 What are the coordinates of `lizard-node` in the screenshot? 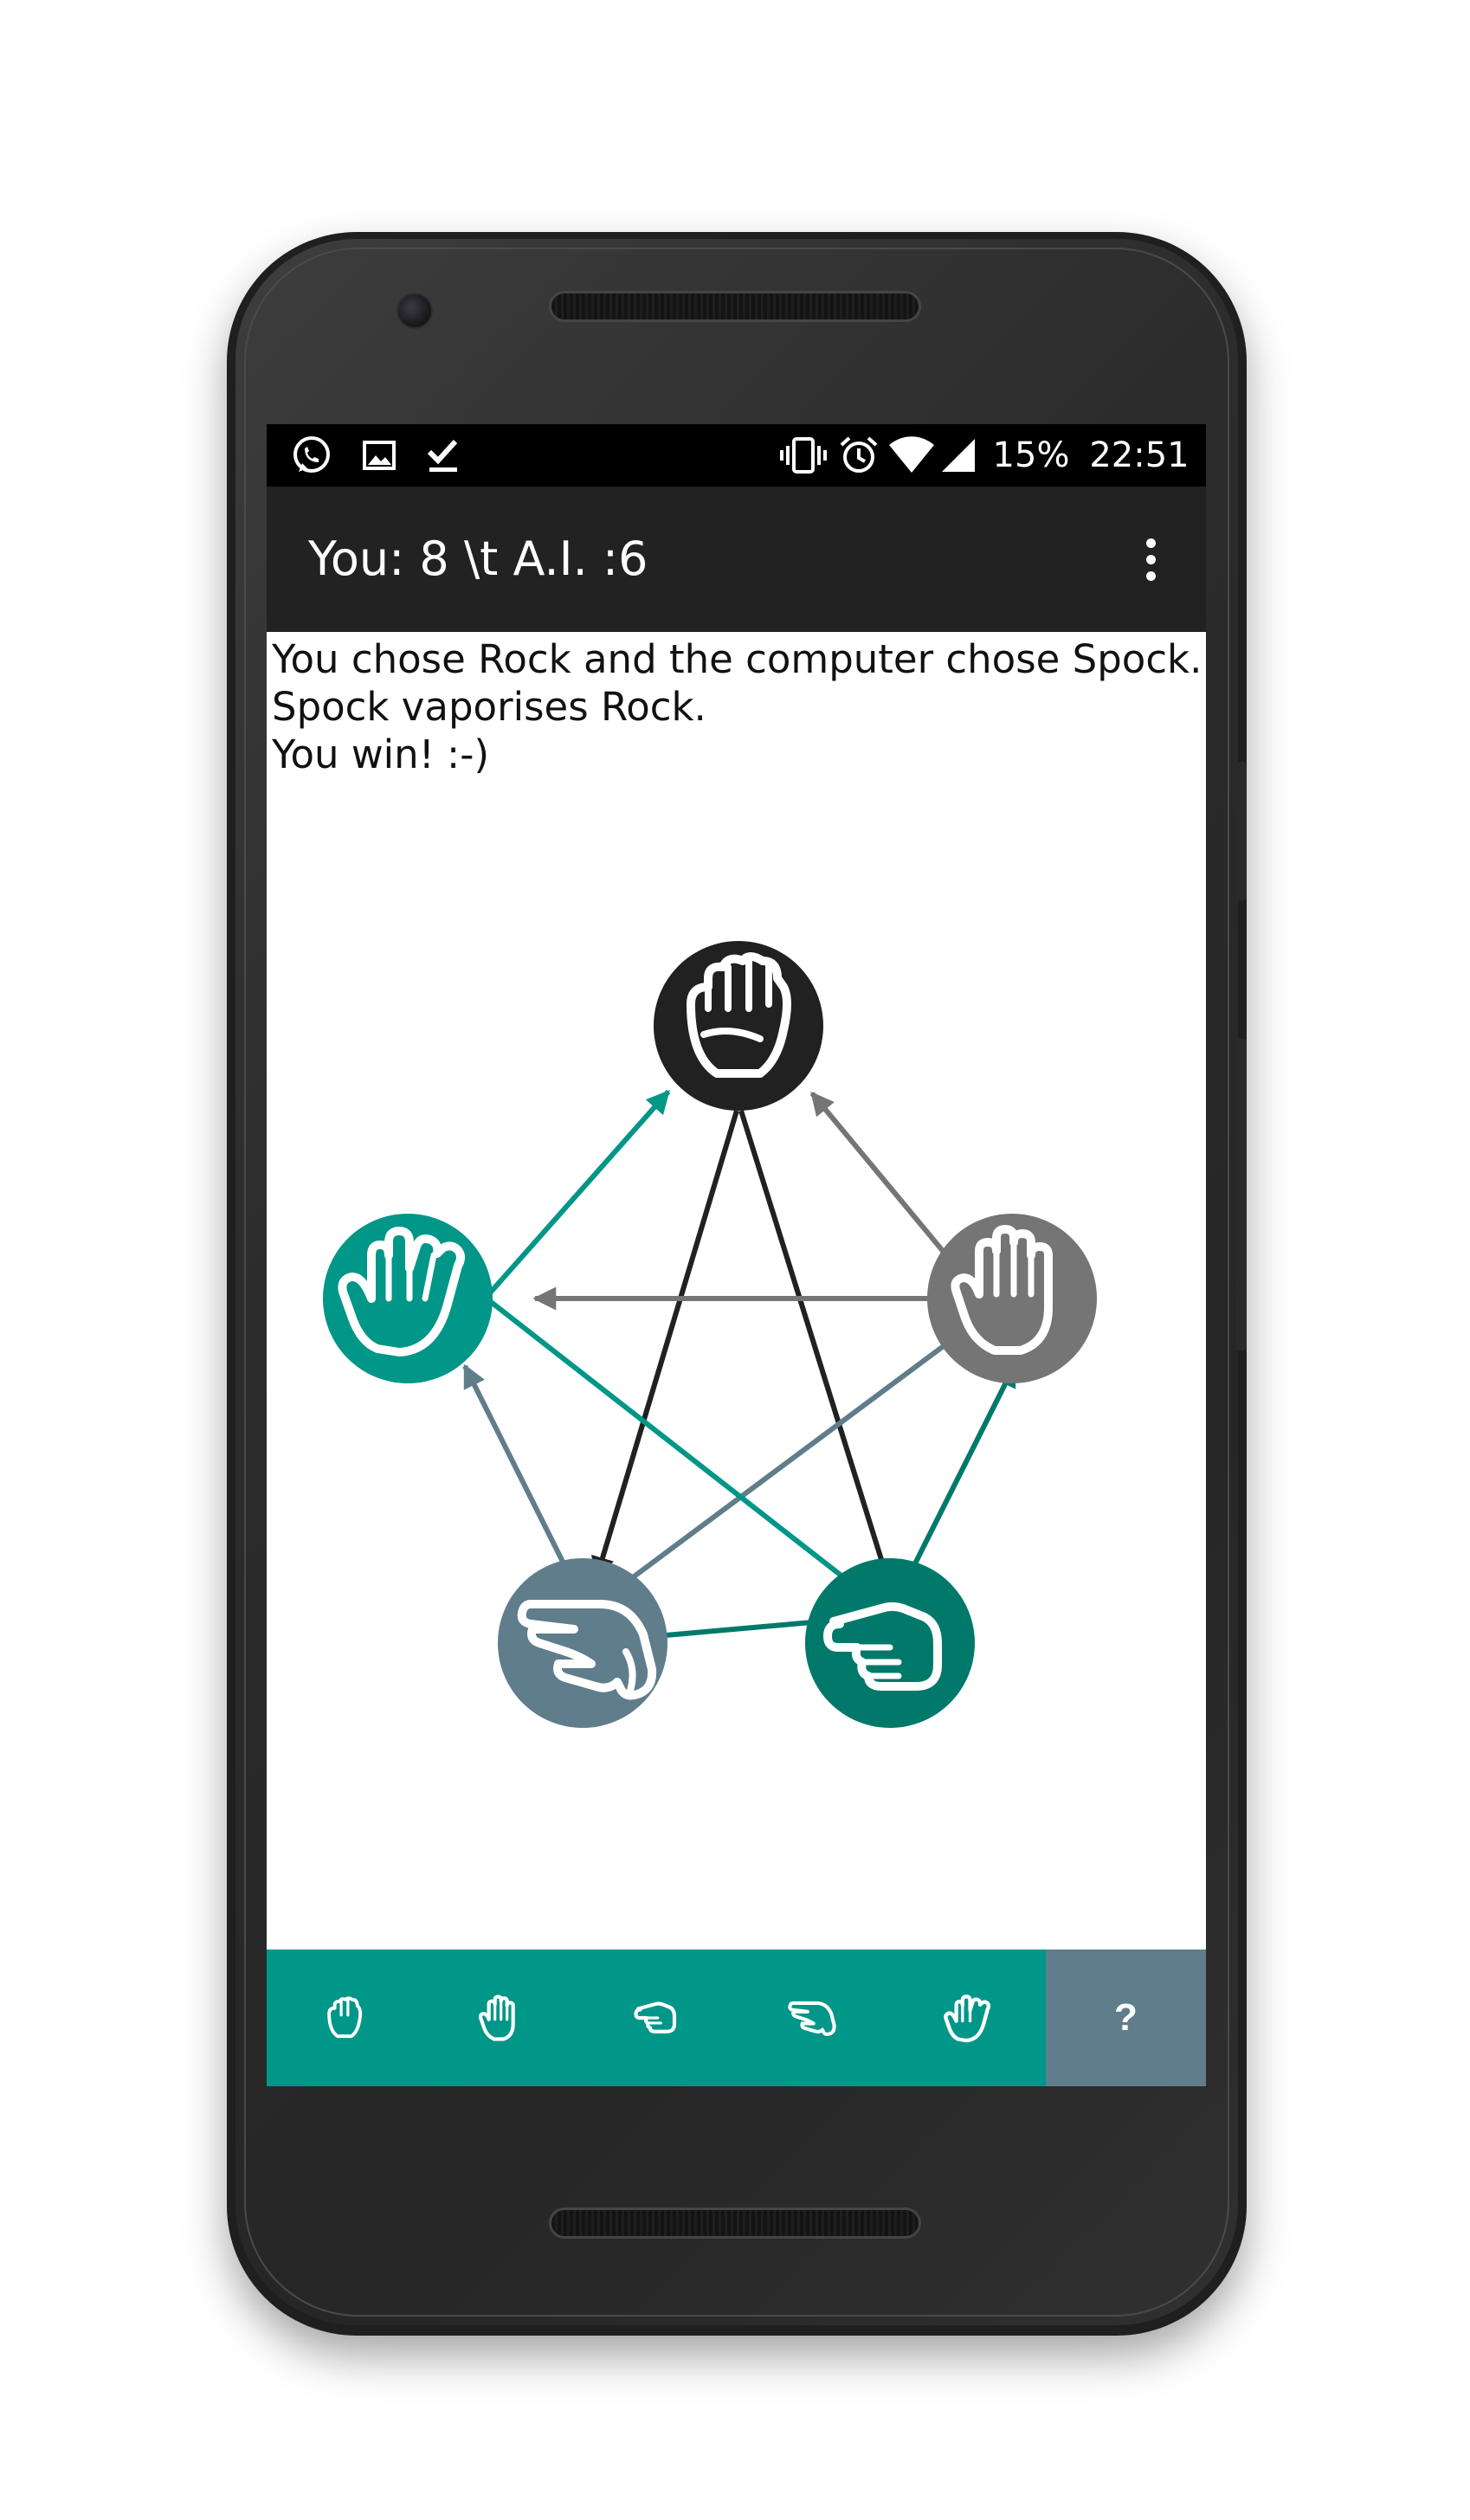 It's located at (583, 1643).